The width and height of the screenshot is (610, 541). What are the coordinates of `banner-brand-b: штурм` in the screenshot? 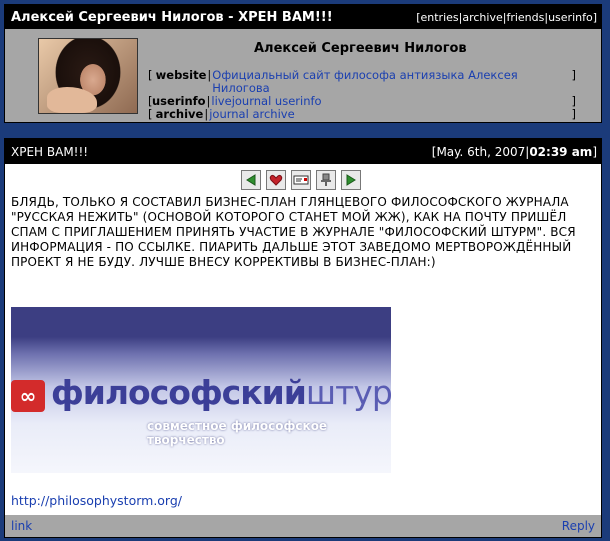 It's located at (348, 392).